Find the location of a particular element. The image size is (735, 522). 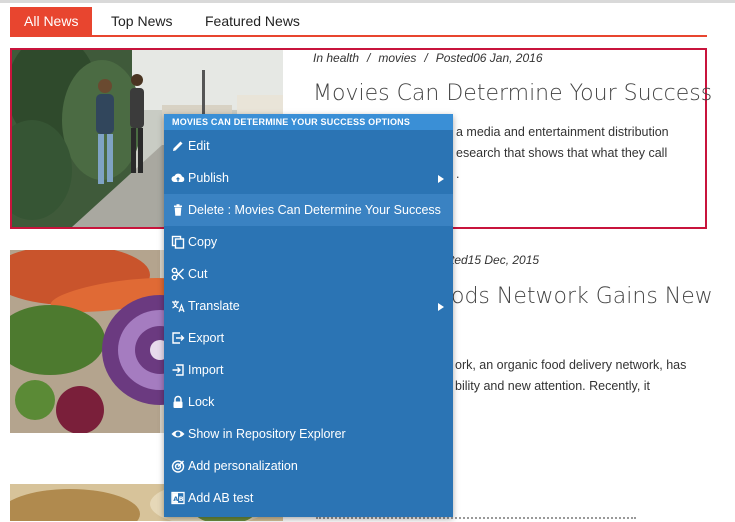

menu-item-label: Copy is located at coordinates (203, 242).